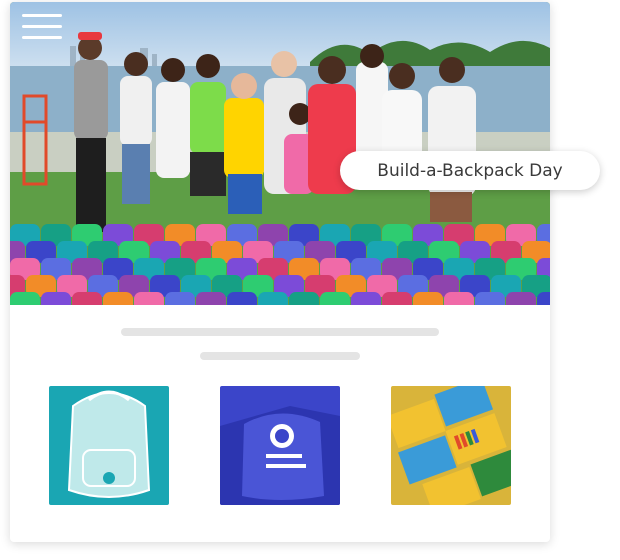  I want to click on hamburger-menu-button, so click(42, 27).